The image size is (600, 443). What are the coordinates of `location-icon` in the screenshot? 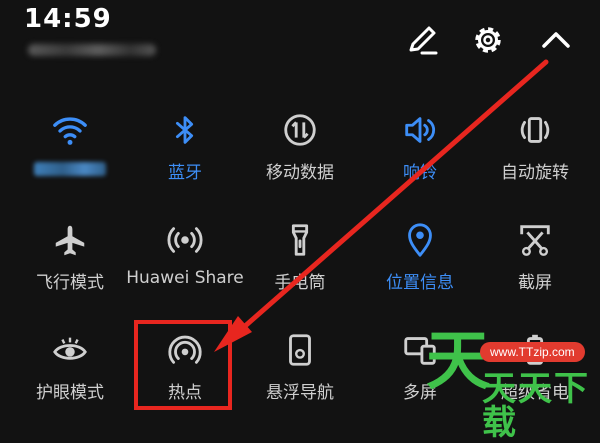 It's located at (420, 240).